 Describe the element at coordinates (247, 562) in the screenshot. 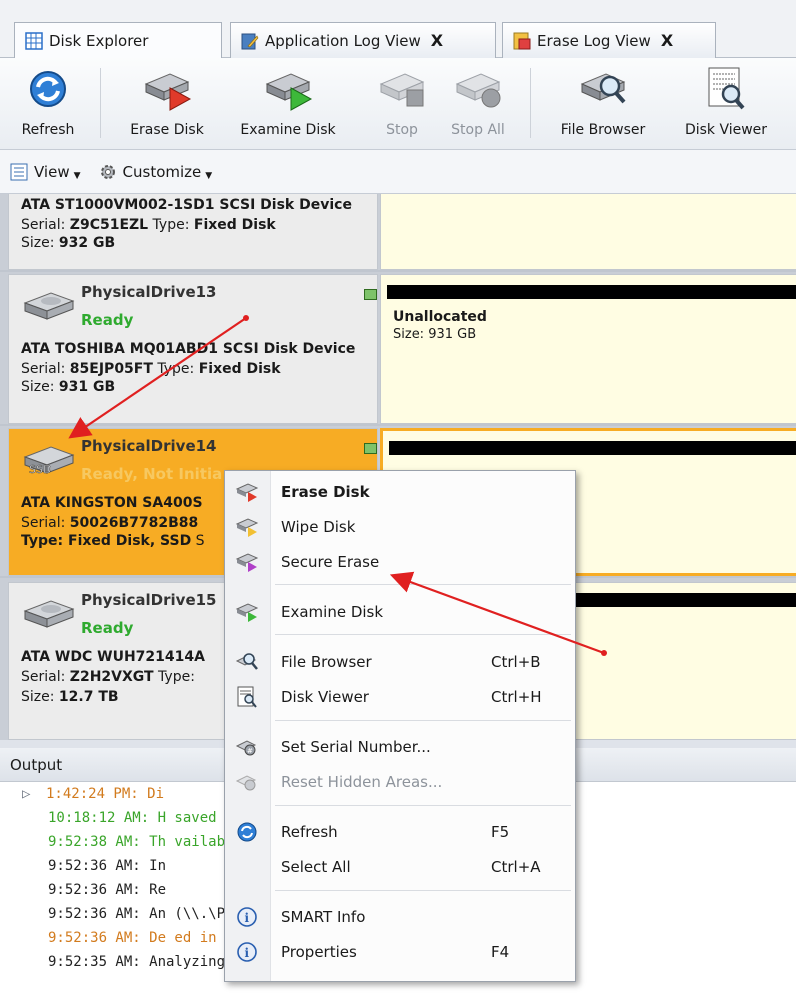

I see `secure-erase-icon` at that location.